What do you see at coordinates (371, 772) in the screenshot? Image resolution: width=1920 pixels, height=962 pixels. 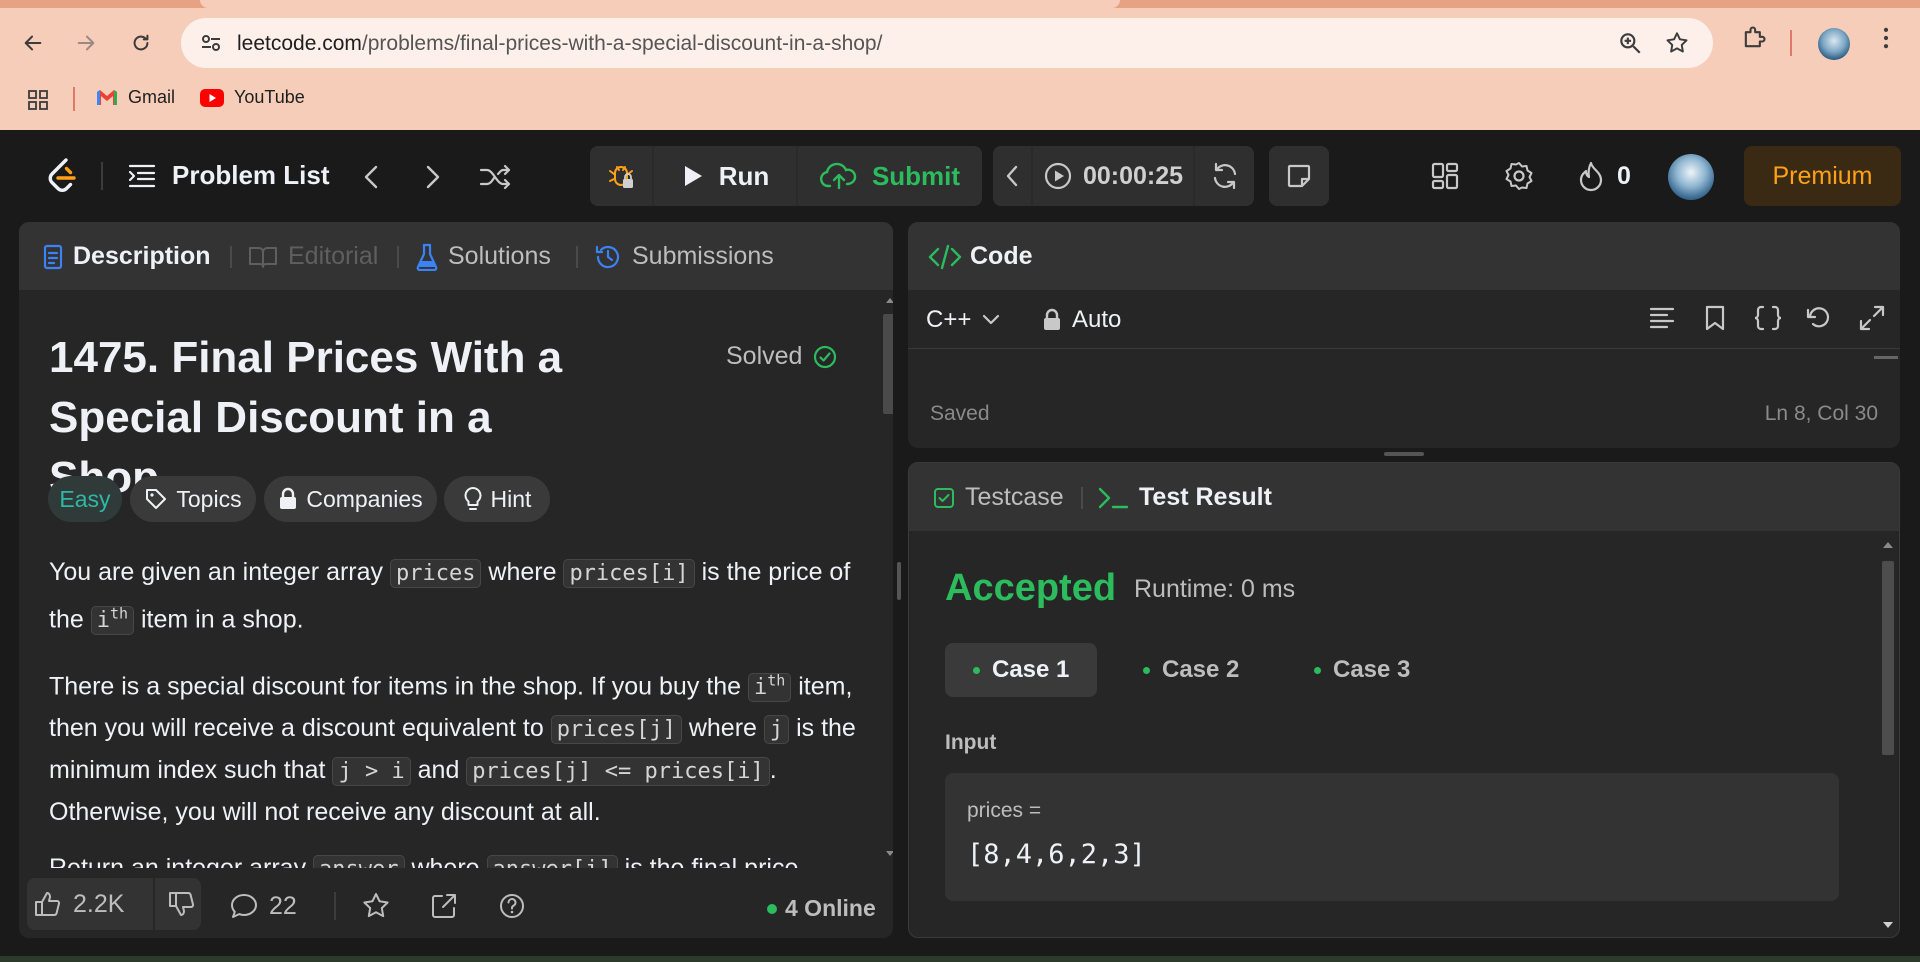 I see `inline-code: j > i` at bounding box center [371, 772].